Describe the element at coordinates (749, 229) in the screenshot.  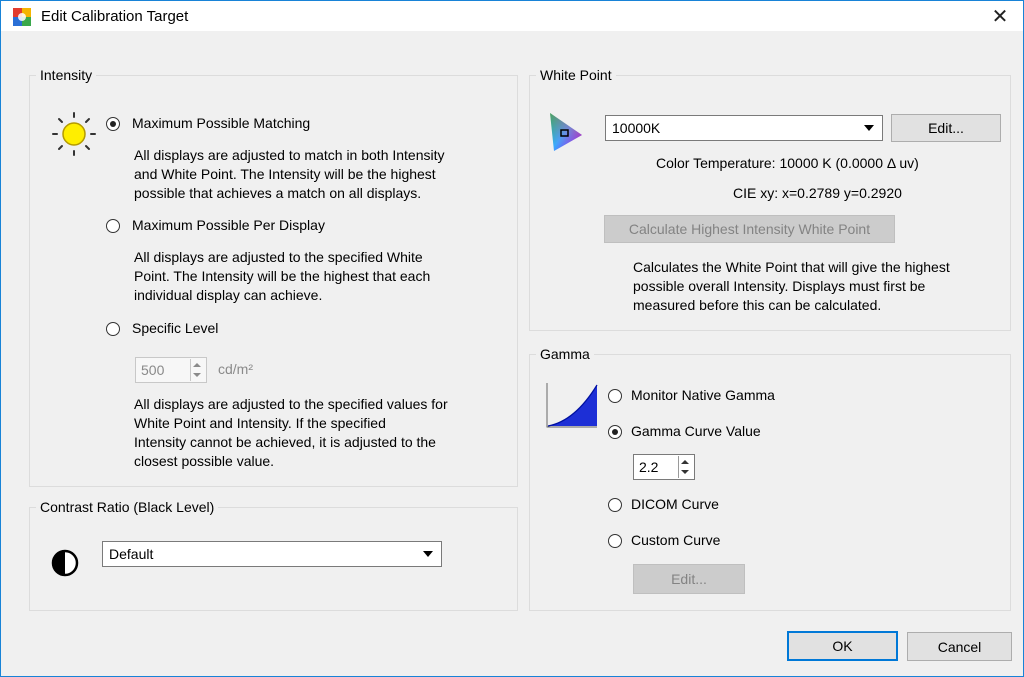
I see `calculate-white-point-button: Calculate Highest Intensity White Point` at that location.